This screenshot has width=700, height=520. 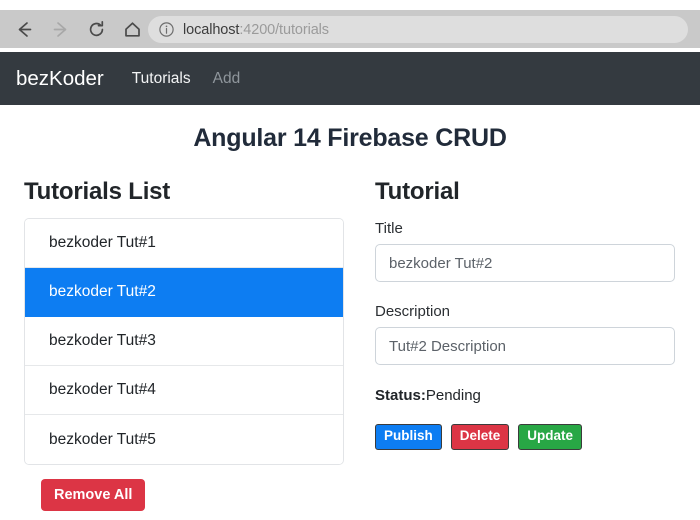 What do you see at coordinates (184, 390) in the screenshot?
I see `list-item: bezkoder Tut#4` at bounding box center [184, 390].